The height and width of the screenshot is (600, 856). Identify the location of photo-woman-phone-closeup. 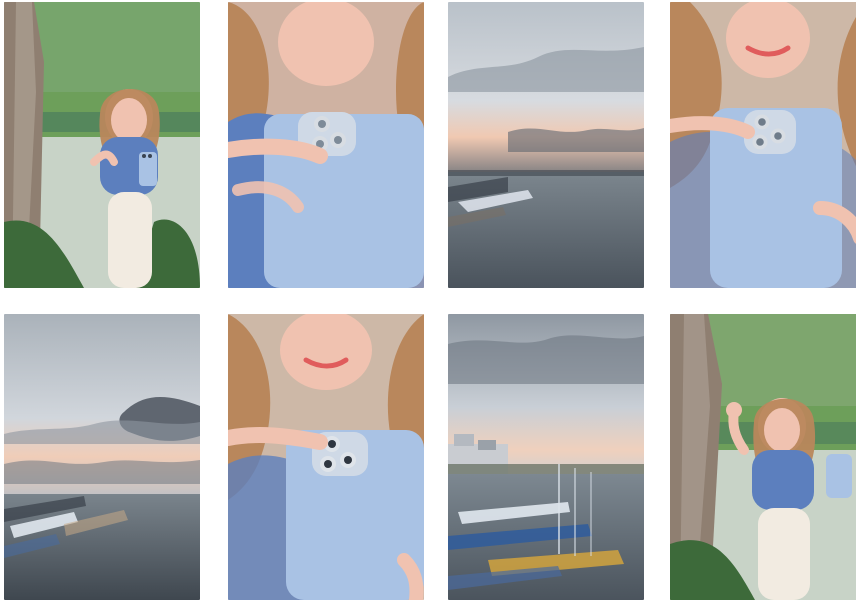
(763, 145).